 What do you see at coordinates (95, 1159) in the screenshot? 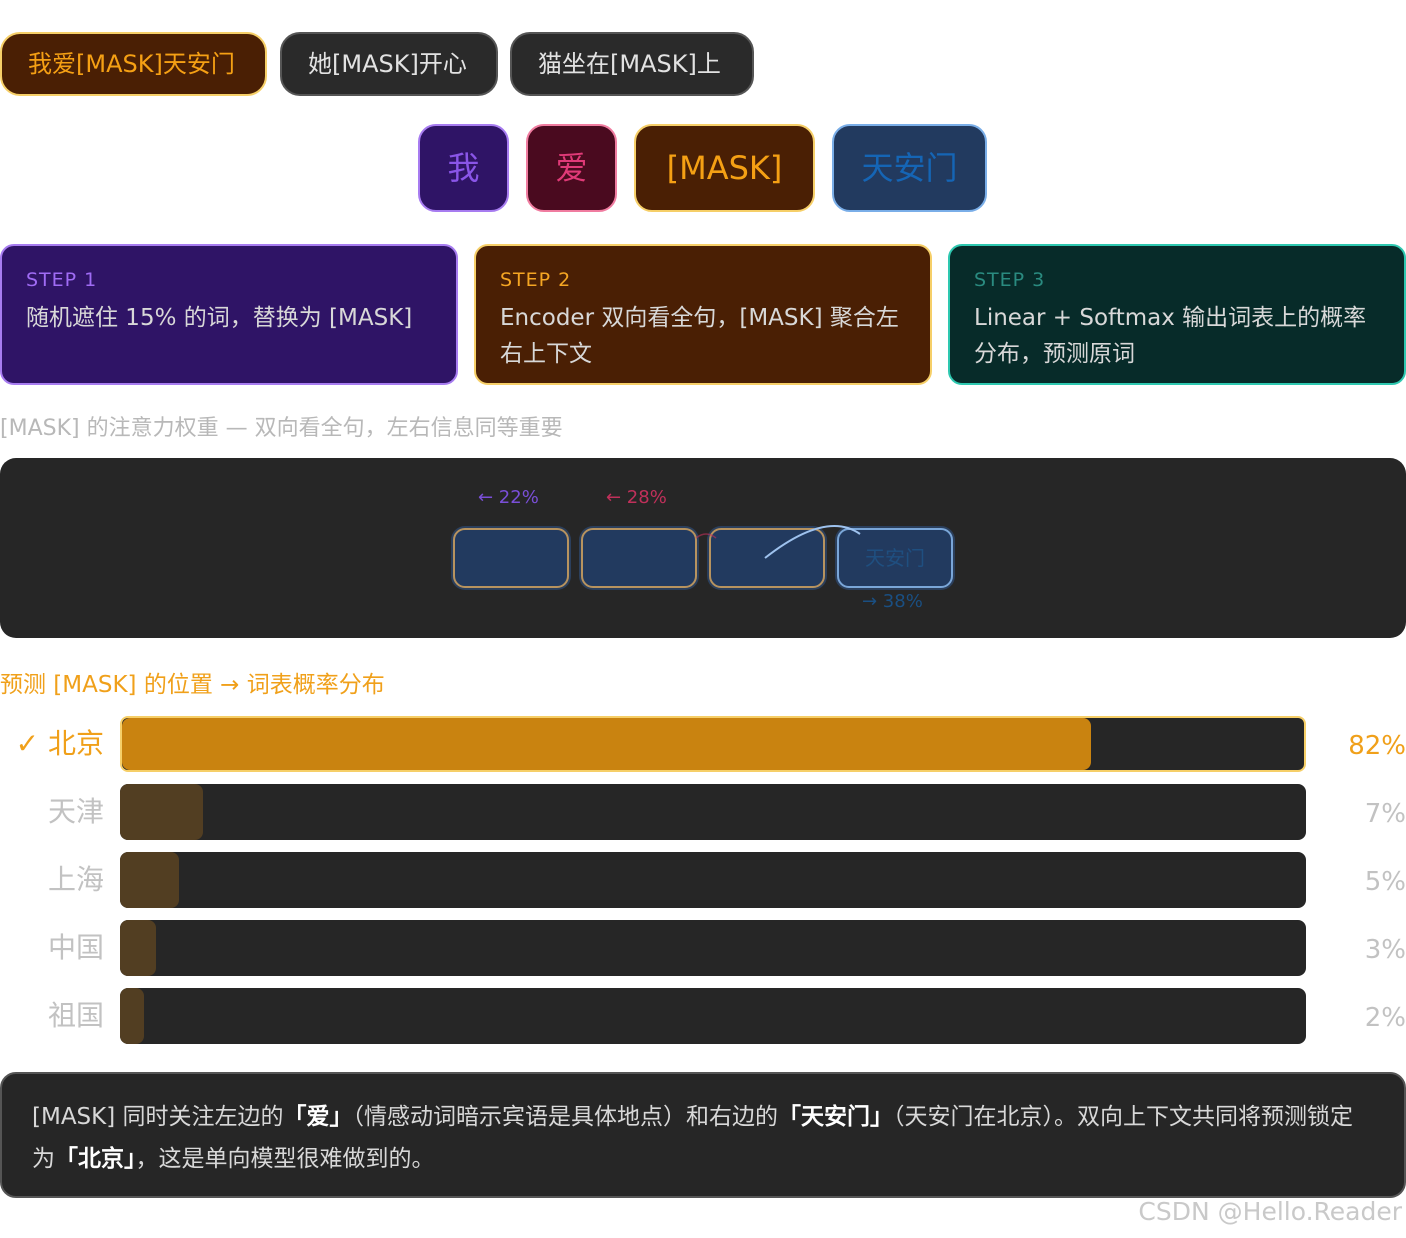
I see `note-highlight: 「北京」` at bounding box center [95, 1159].